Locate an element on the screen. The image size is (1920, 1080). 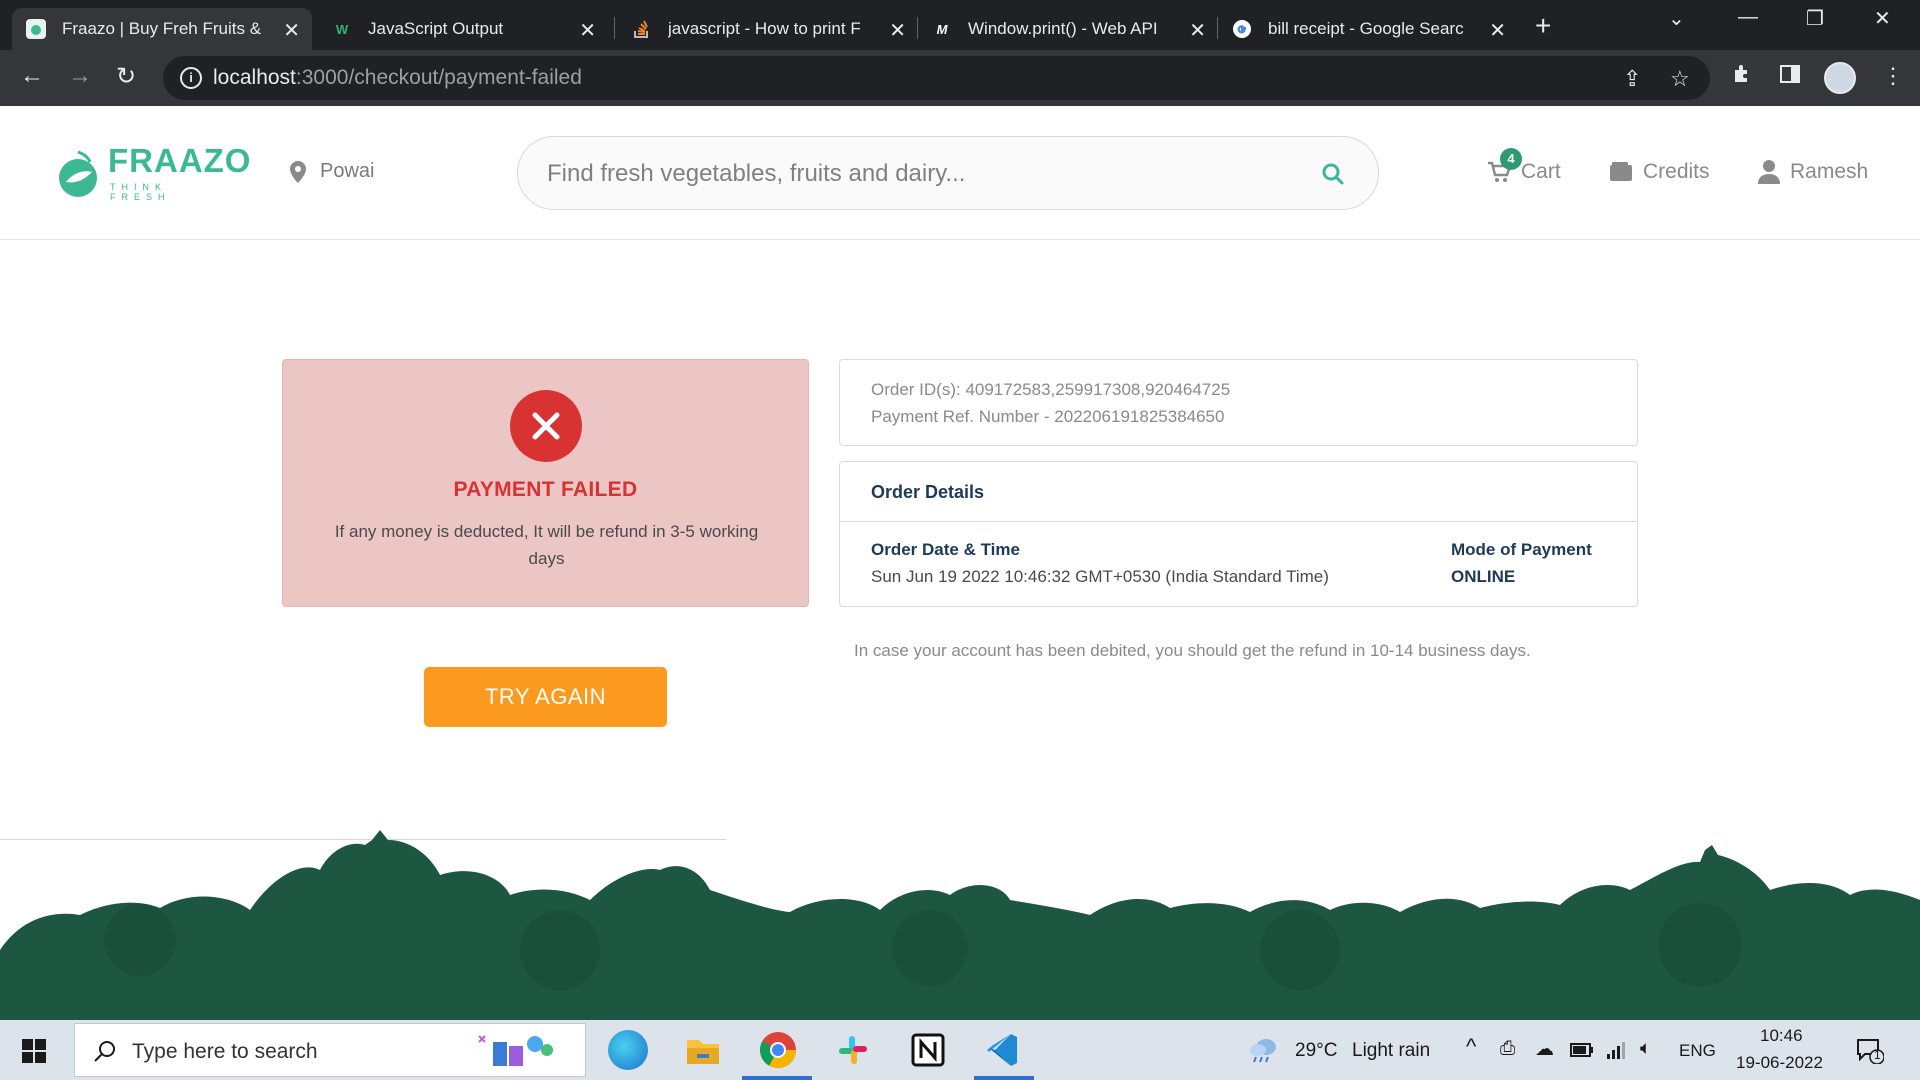
location-selector: Powai is located at coordinates (332, 171).